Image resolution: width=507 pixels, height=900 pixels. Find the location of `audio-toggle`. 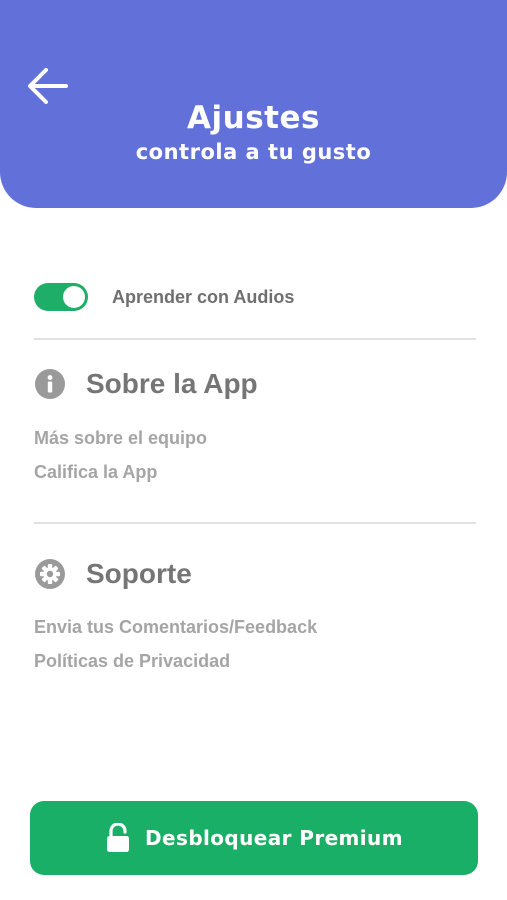

audio-toggle is located at coordinates (61, 297).